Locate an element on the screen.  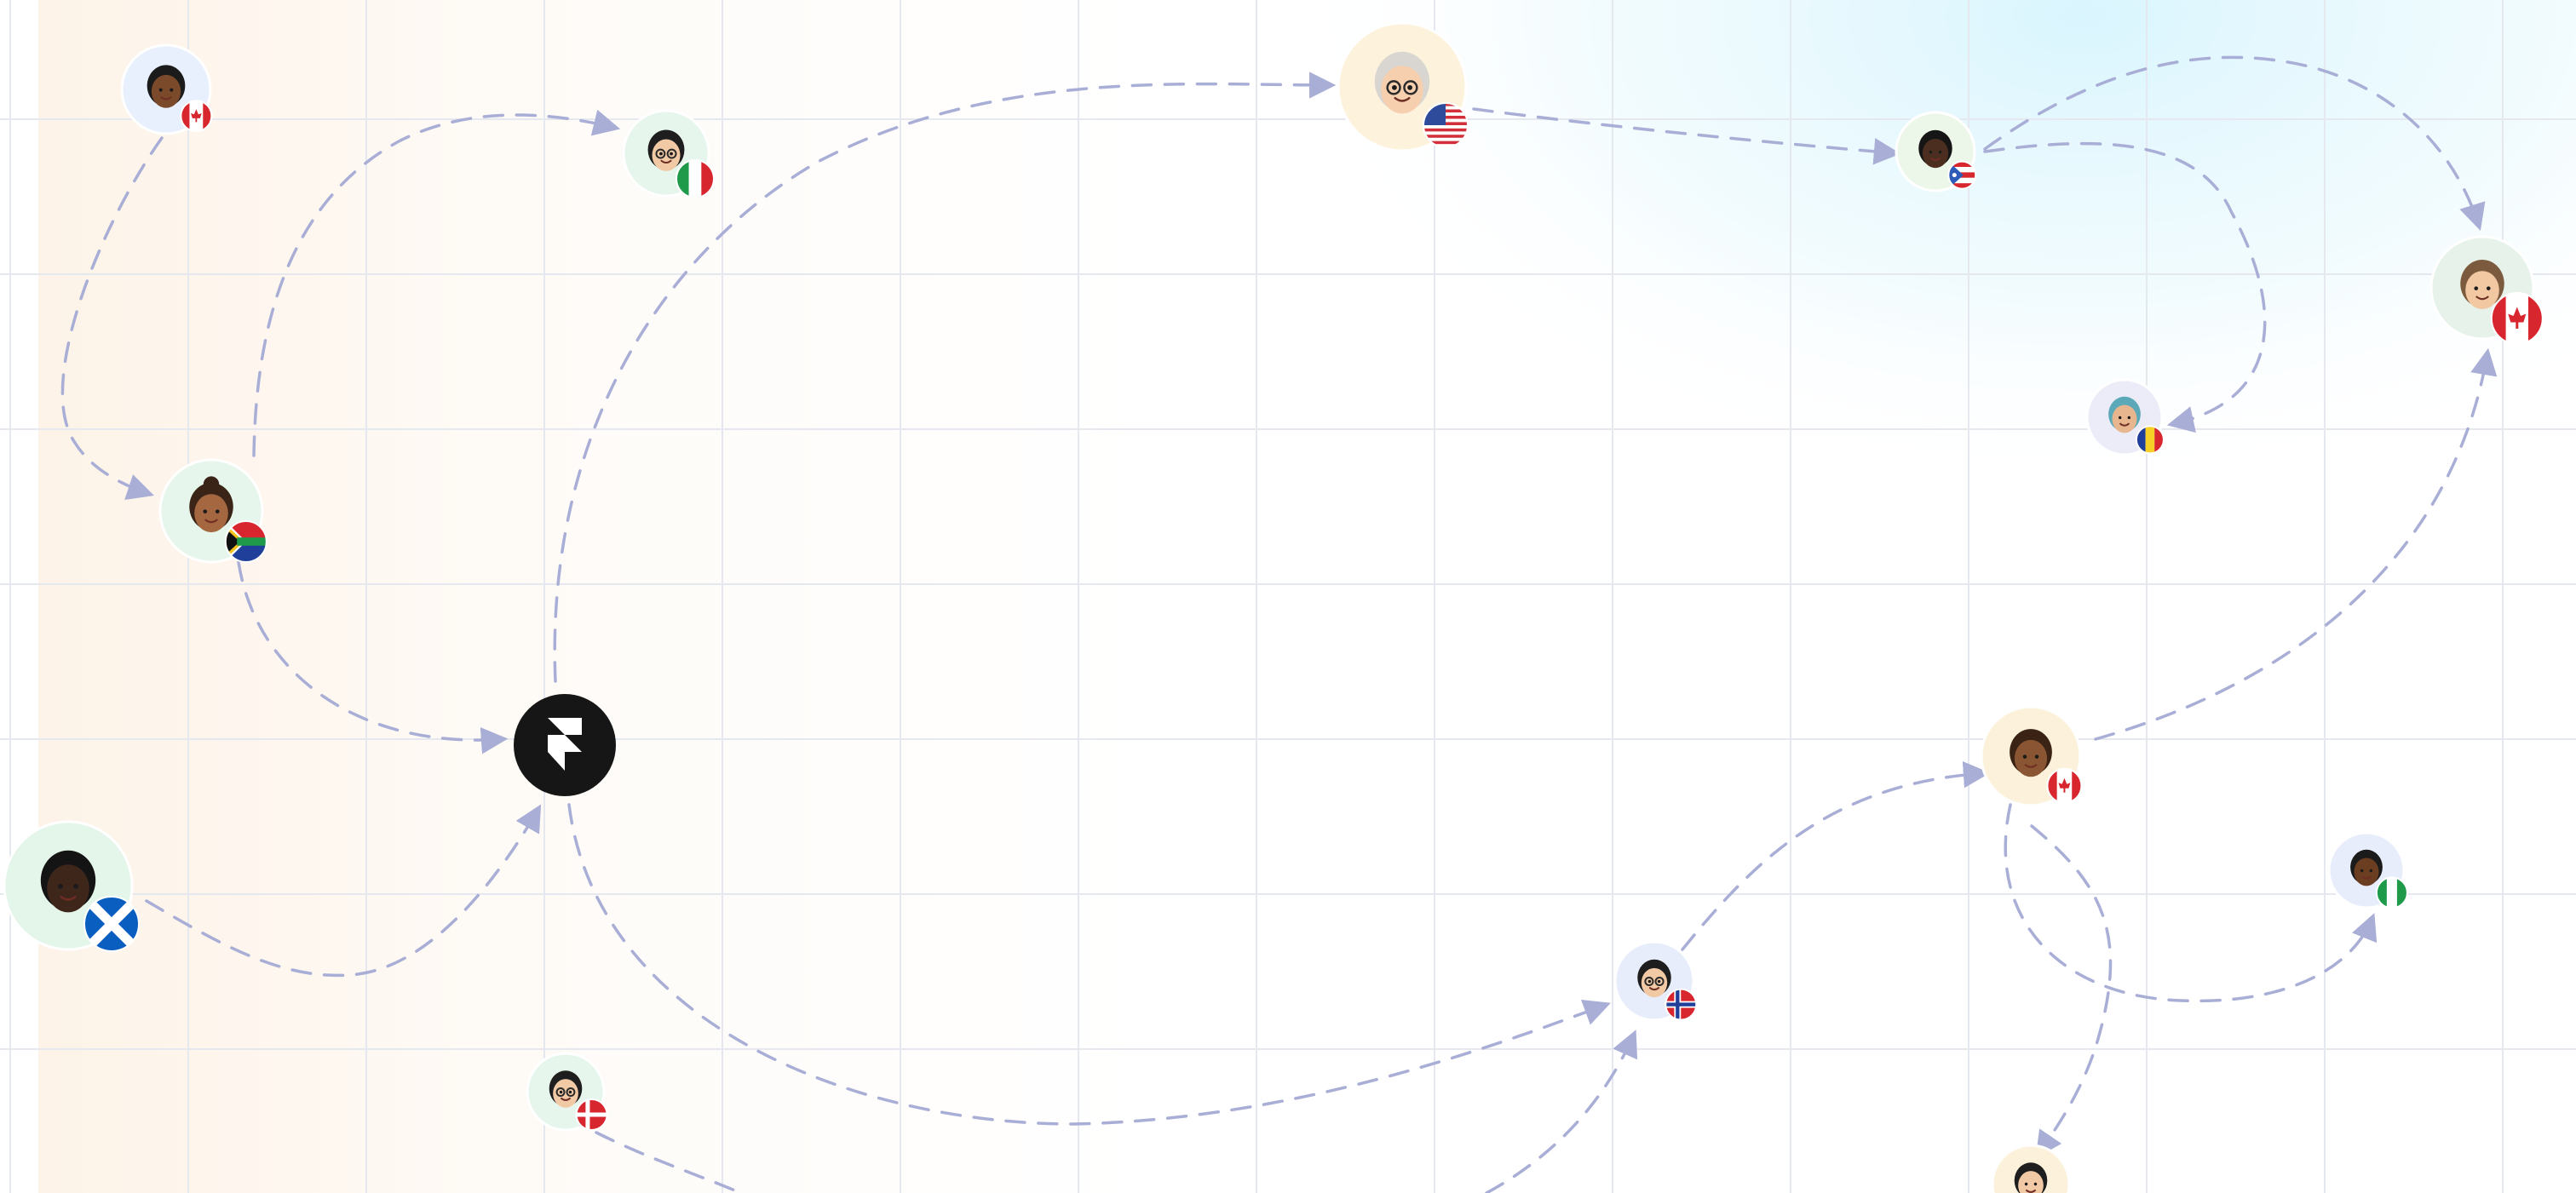
hub-logo is located at coordinates (565, 745).